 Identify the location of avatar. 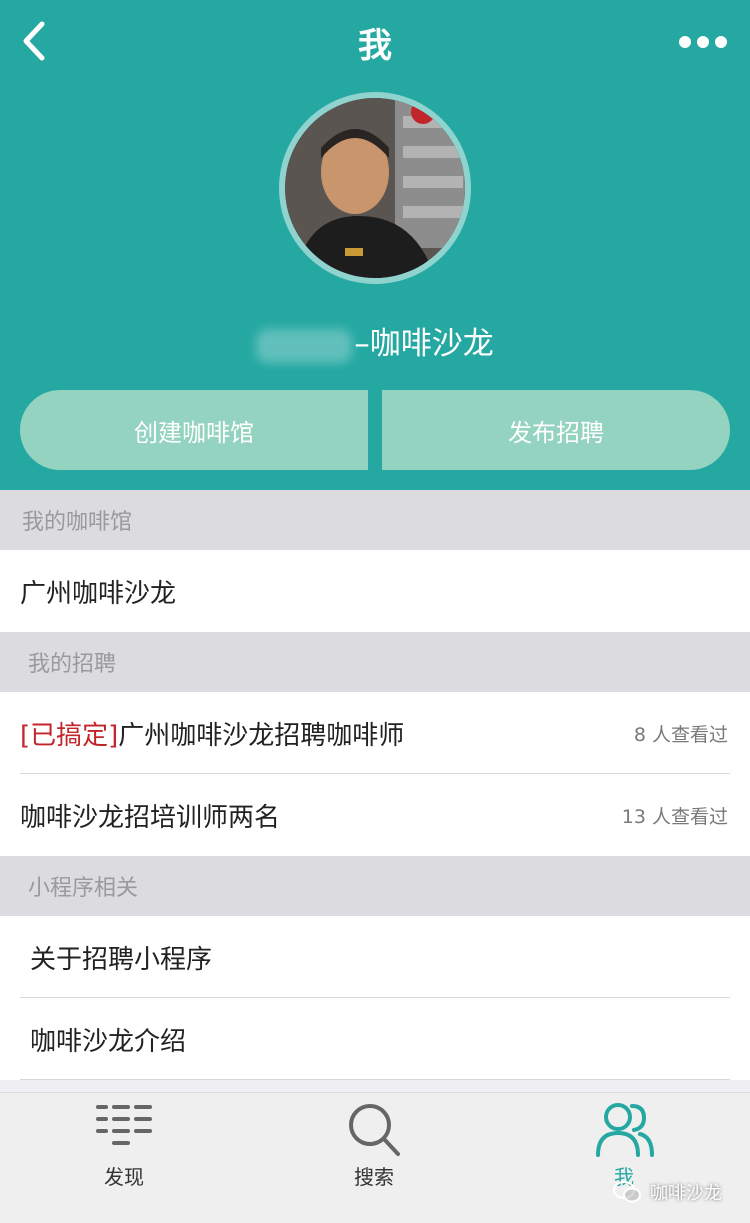
(375, 188).